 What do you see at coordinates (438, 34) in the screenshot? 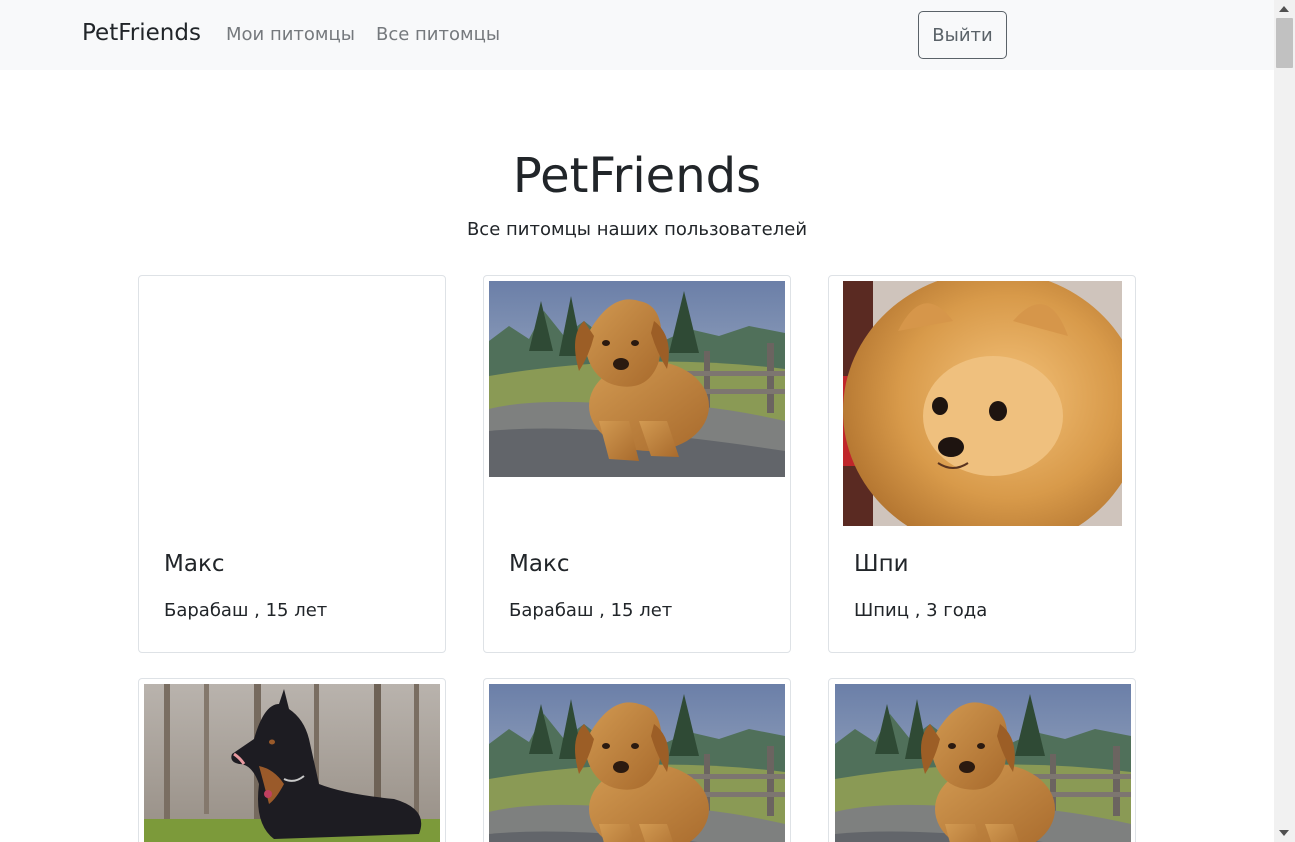
I see `nav-all-pets: Все питомцы` at bounding box center [438, 34].